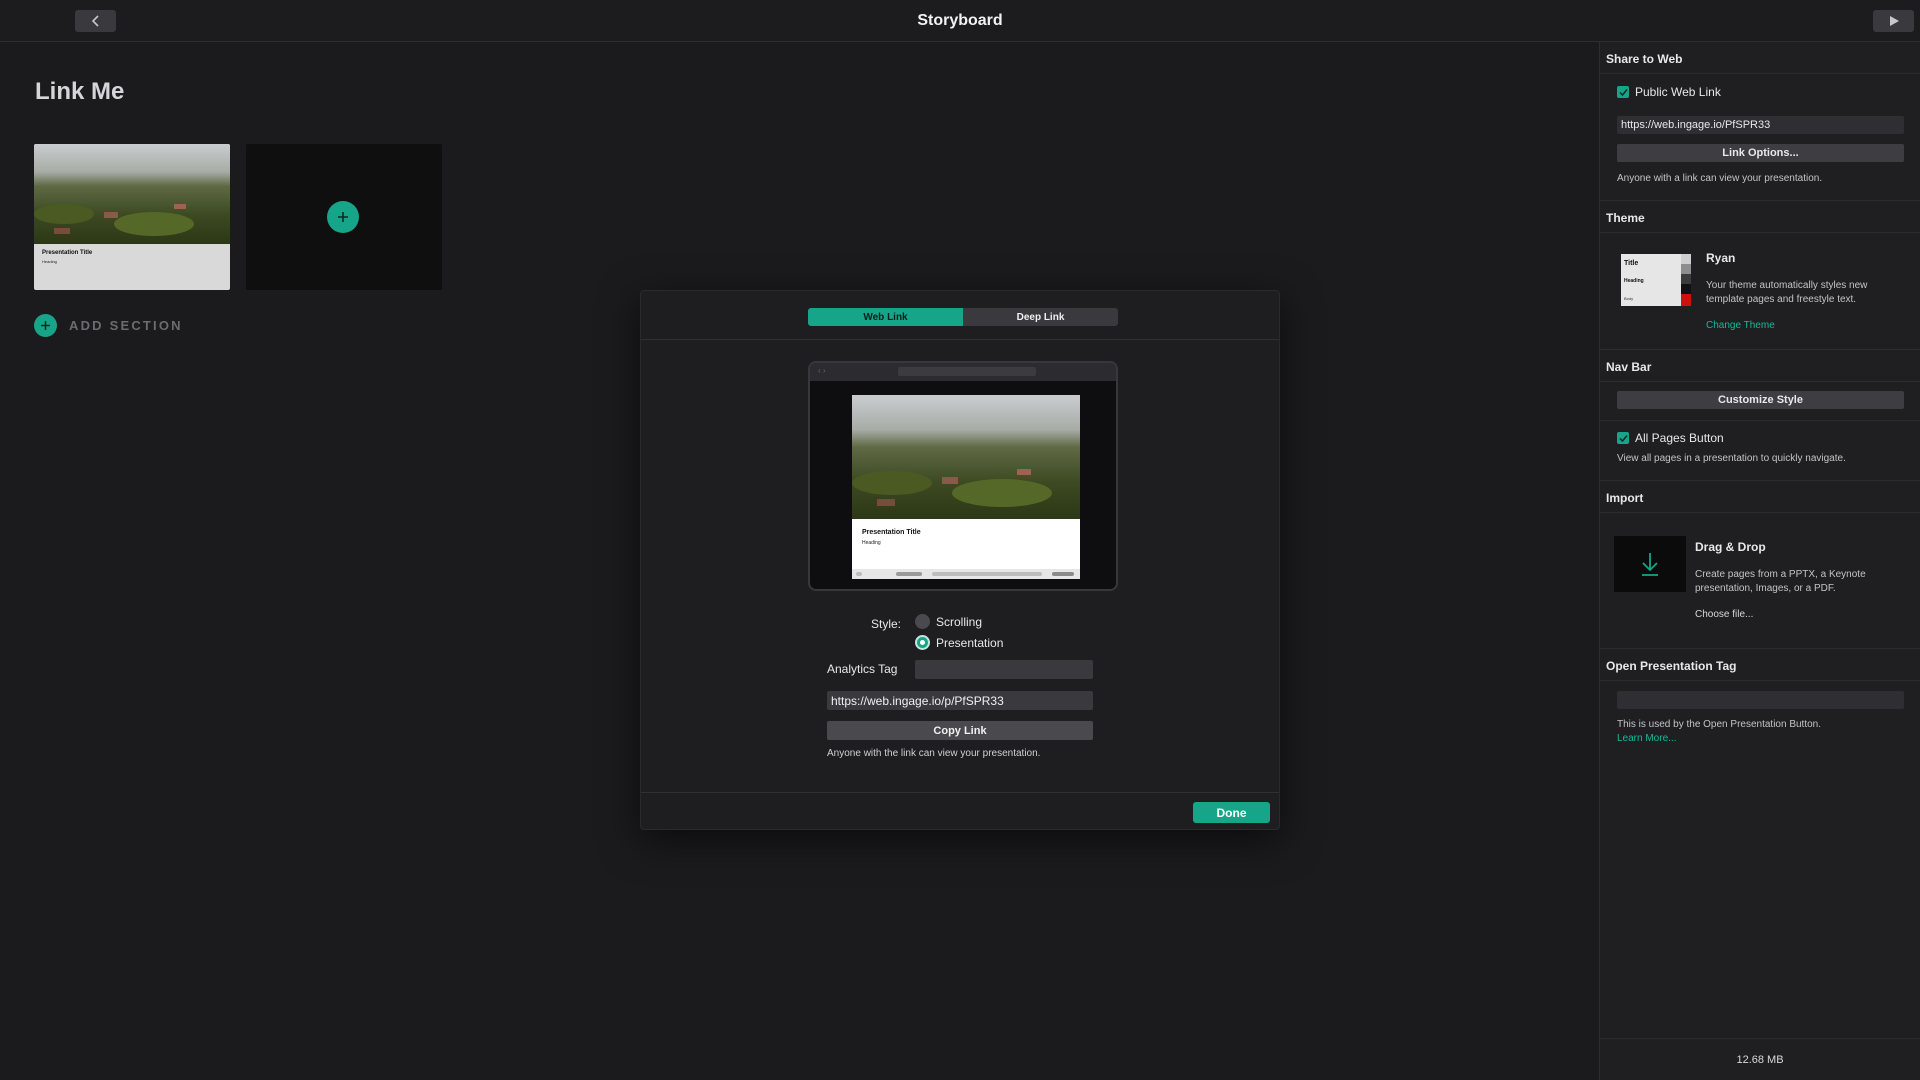 The height and width of the screenshot is (1080, 1920). I want to click on browser-nav-icon: ‹ ›, so click(822, 370).